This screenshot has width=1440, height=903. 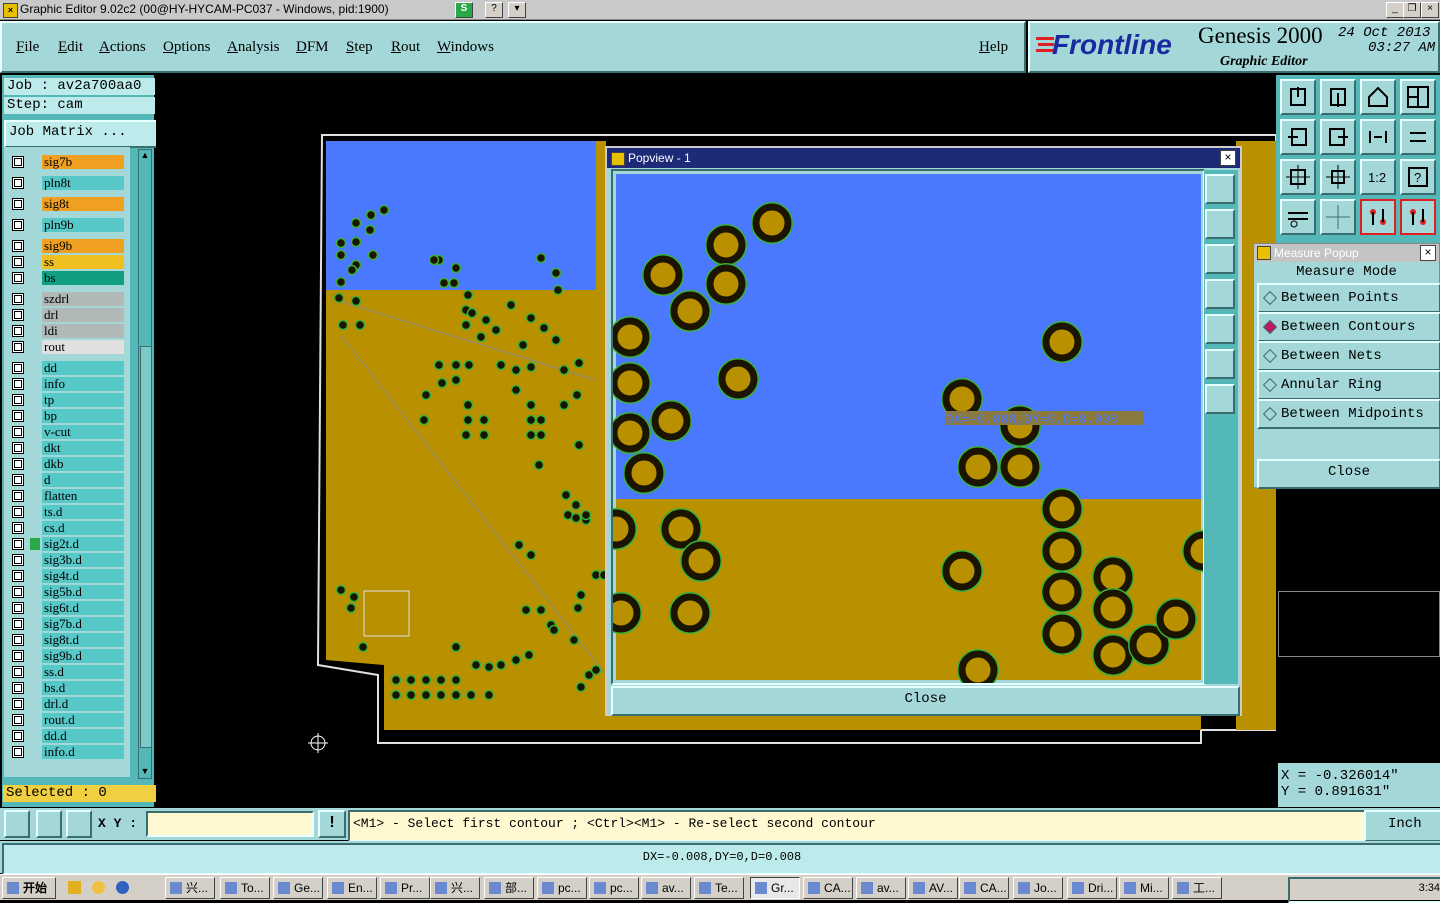 What do you see at coordinates (83, 608) in the screenshot?
I see `layer-name: sig6t.d` at bounding box center [83, 608].